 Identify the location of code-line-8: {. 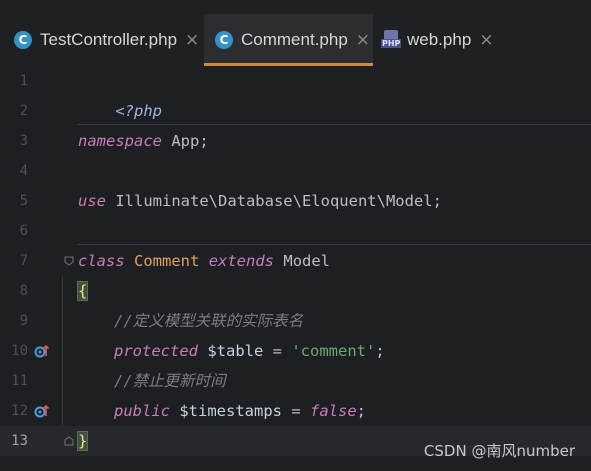
(82, 291).